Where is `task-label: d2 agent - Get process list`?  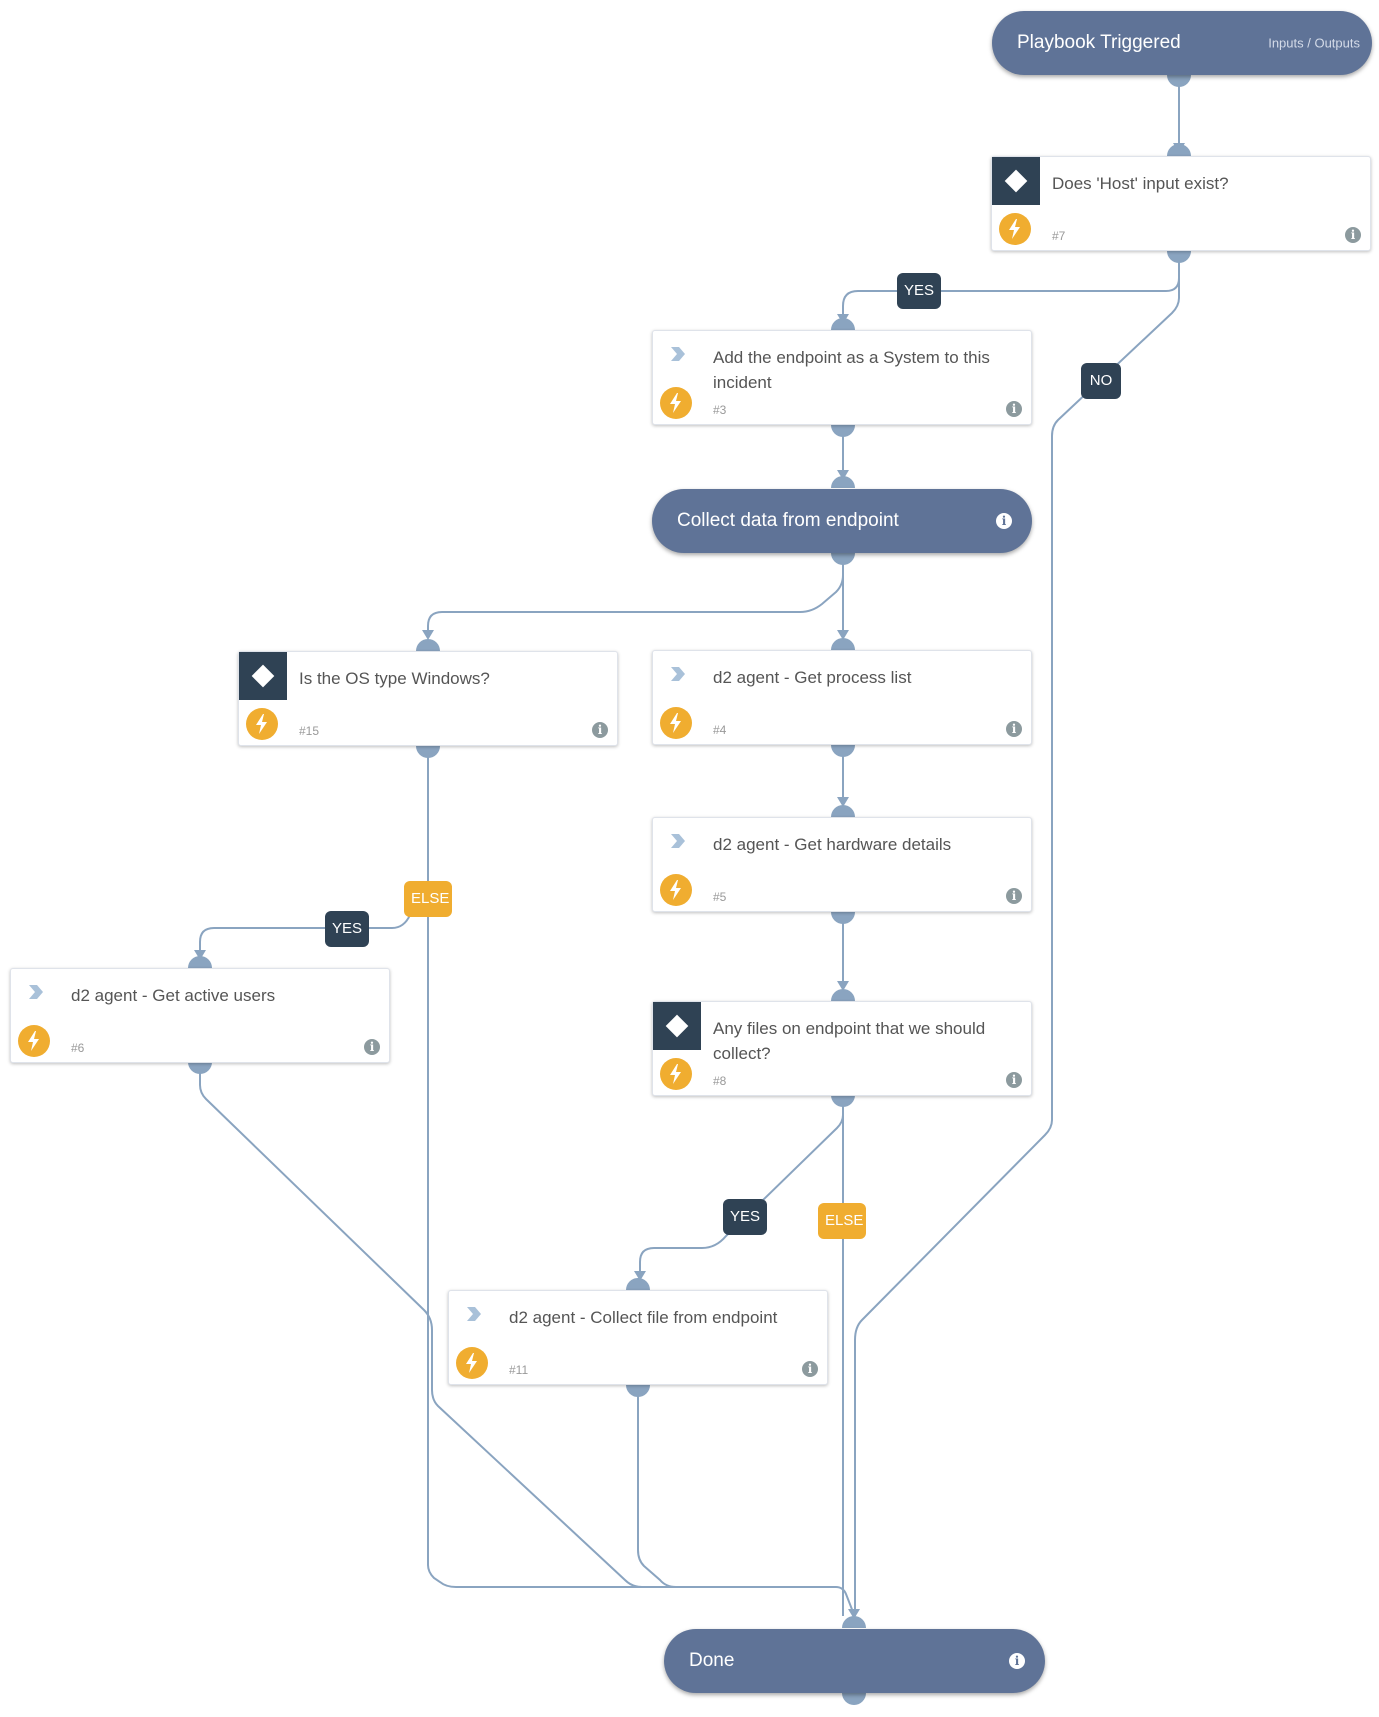
task-label: d2 agent - Get process list is located at coordinates (812, 677).